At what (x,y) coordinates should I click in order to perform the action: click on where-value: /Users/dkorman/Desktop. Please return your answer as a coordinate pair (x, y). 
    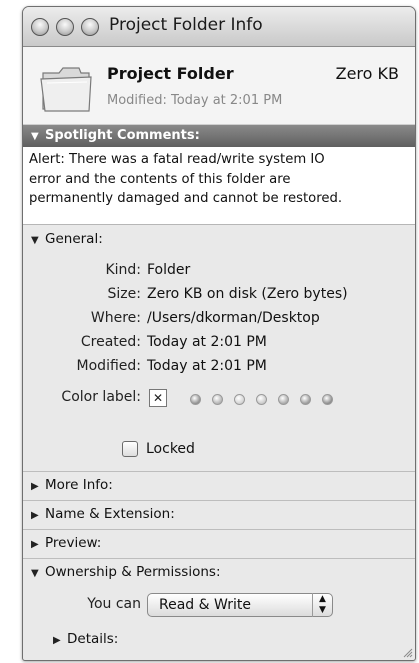
    Looking at the image, I should click on (233, 318).